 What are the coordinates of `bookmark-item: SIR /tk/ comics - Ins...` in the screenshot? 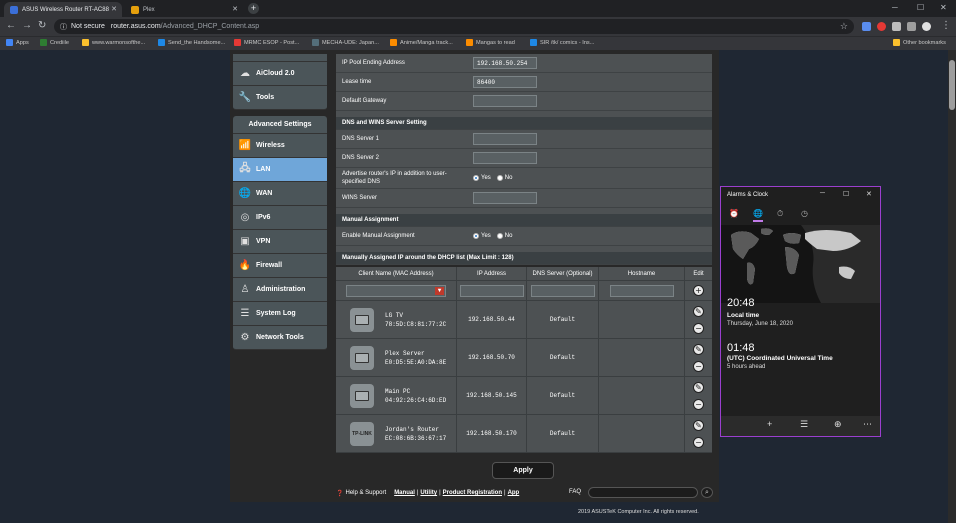 It's located at (562, 42).